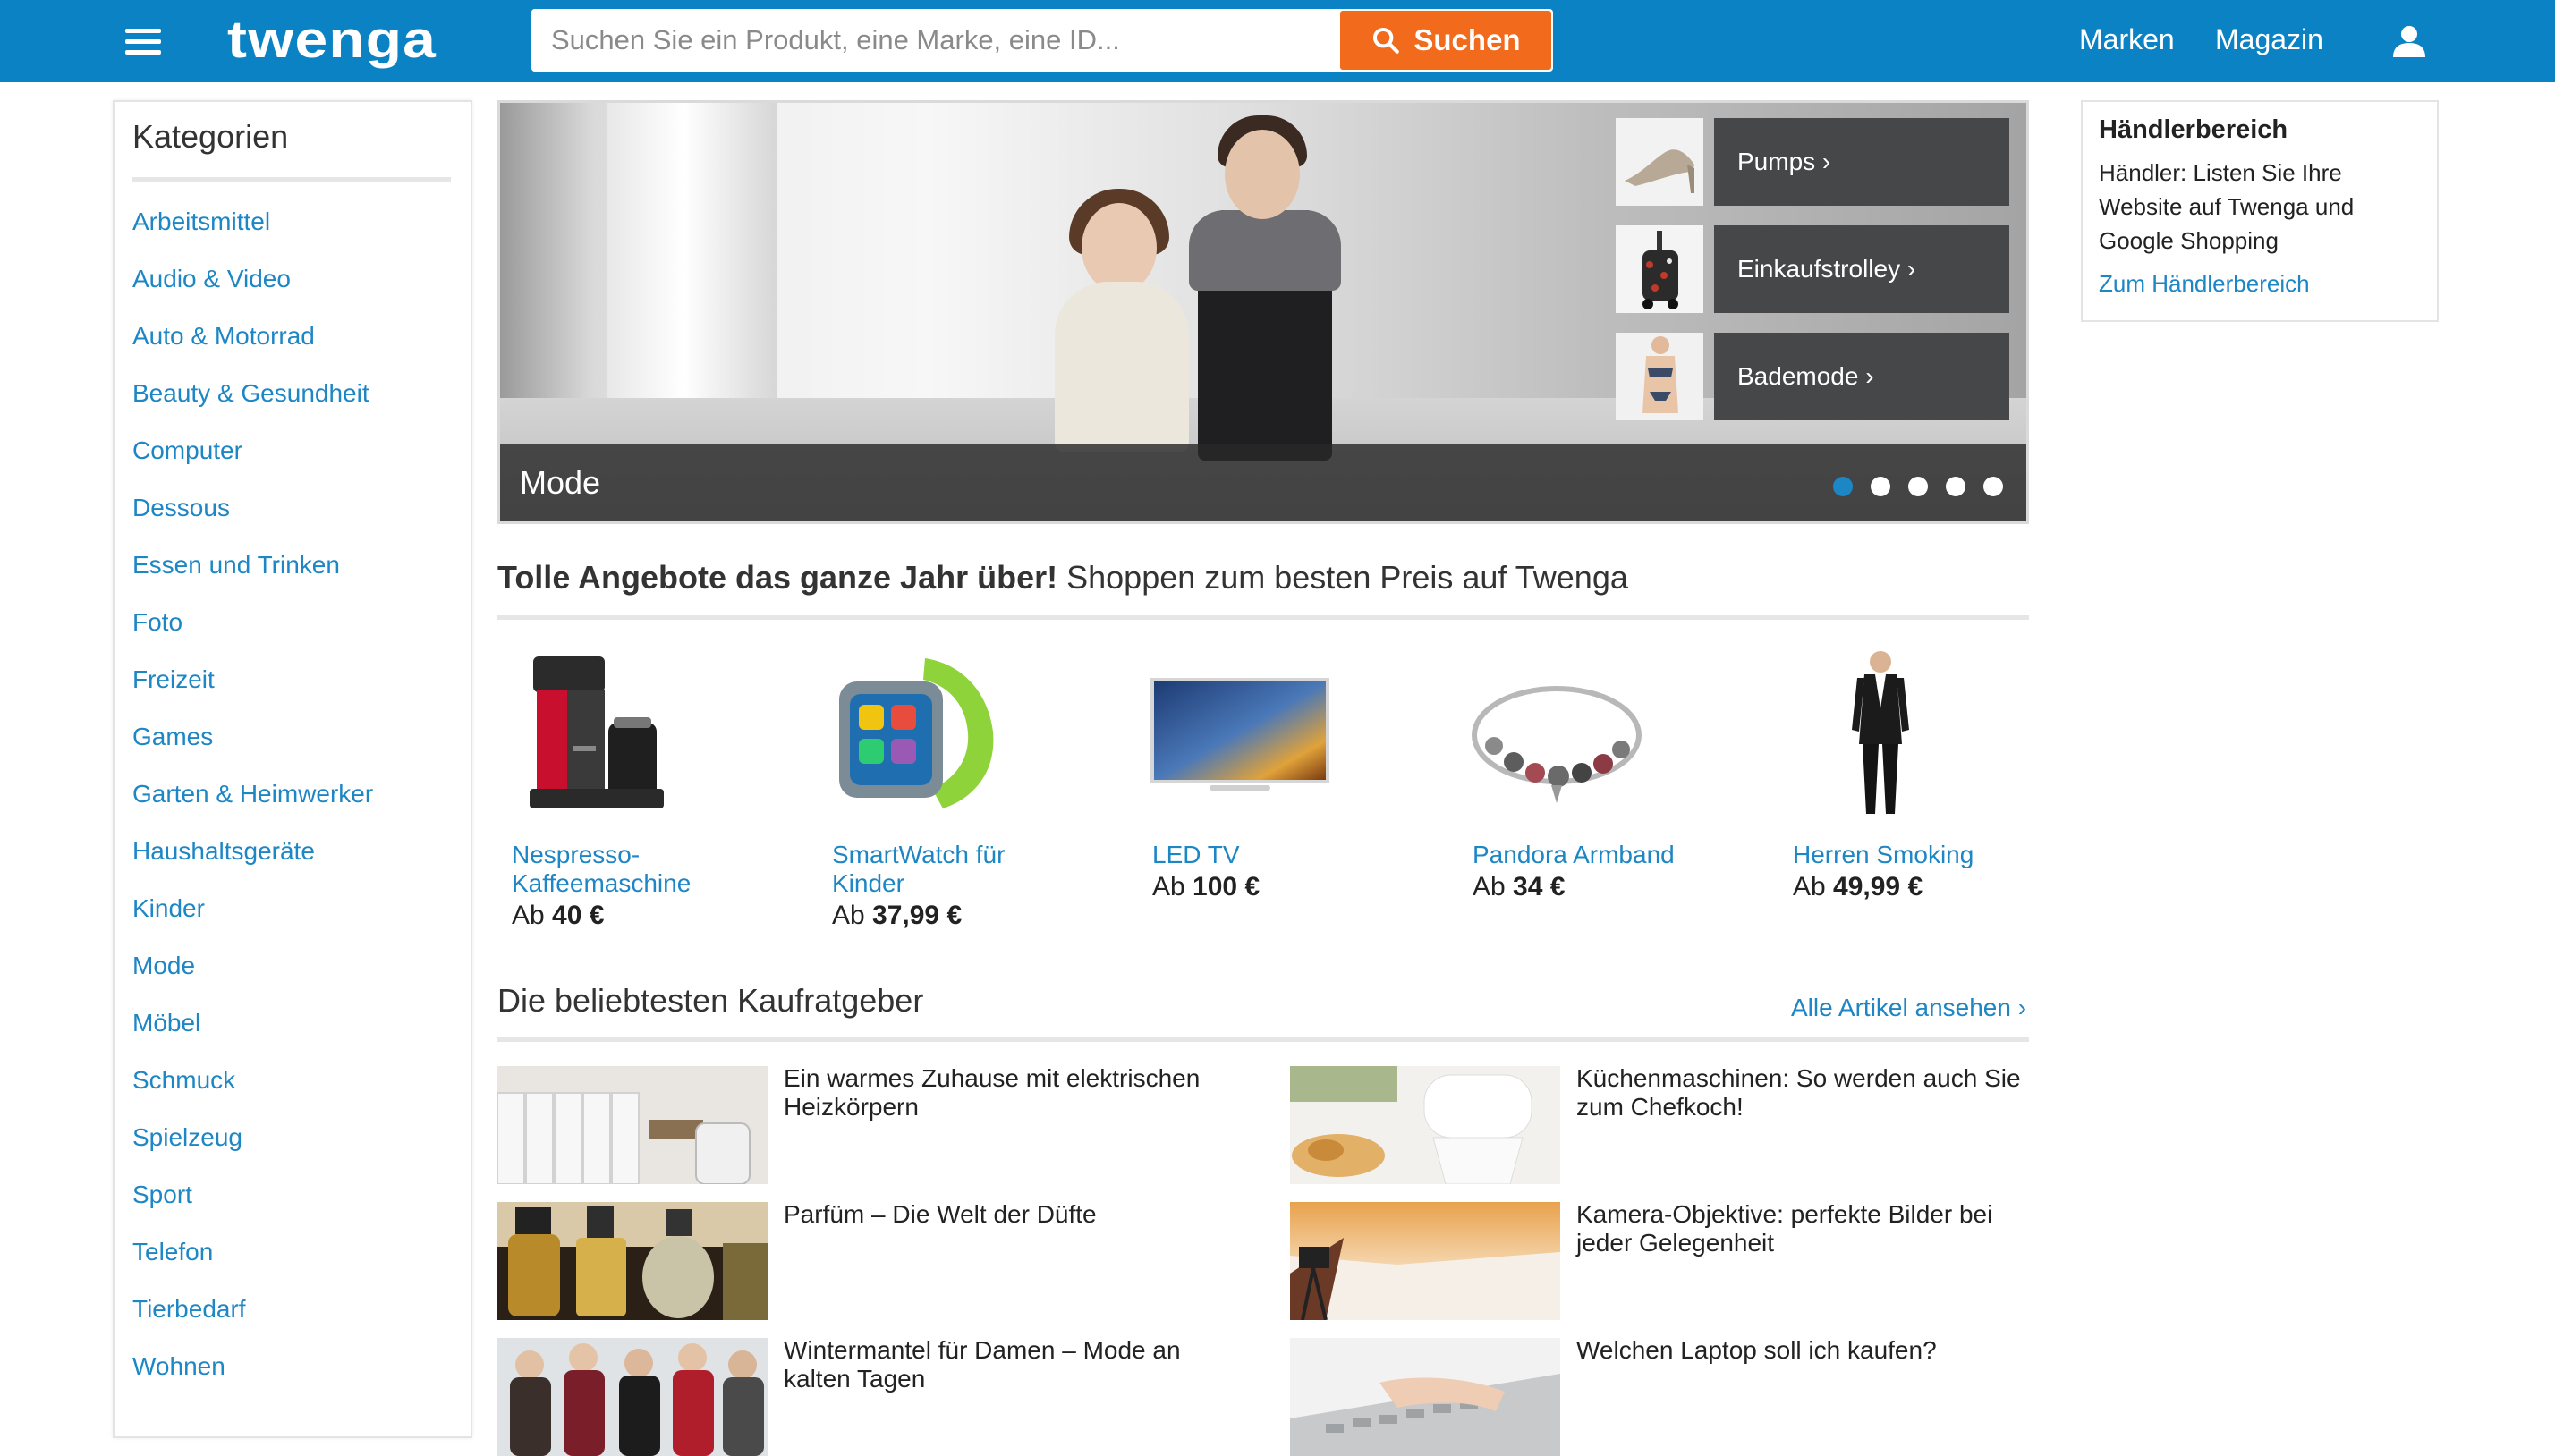 The image size is (2555, 1456). Describe the element at coordinates (1878, 887) in the screenshot. I see `price-value: 49,99 €` at that location.